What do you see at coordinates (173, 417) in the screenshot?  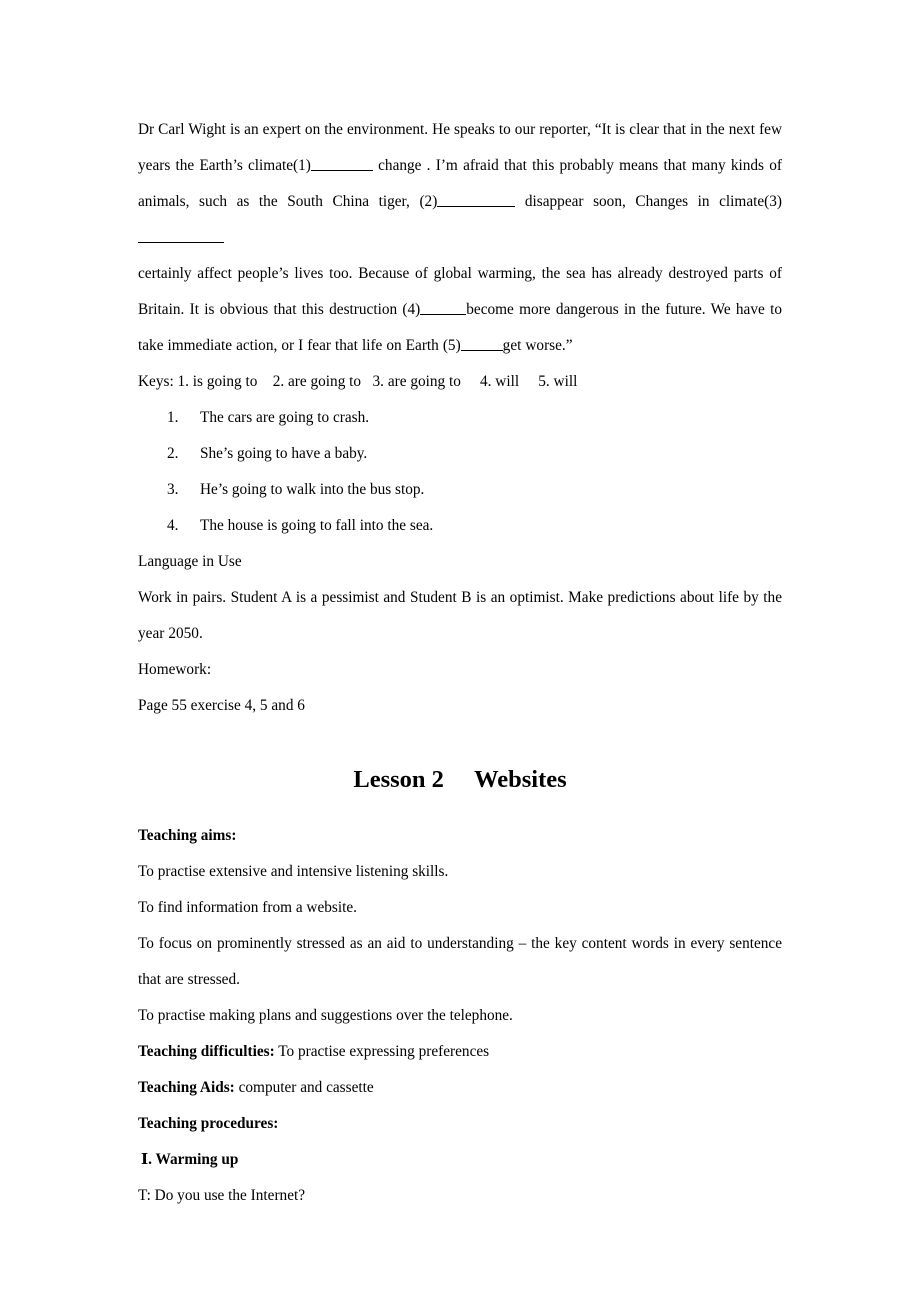 I see `list-item-number: 1.` at bounding box center [173, 417].